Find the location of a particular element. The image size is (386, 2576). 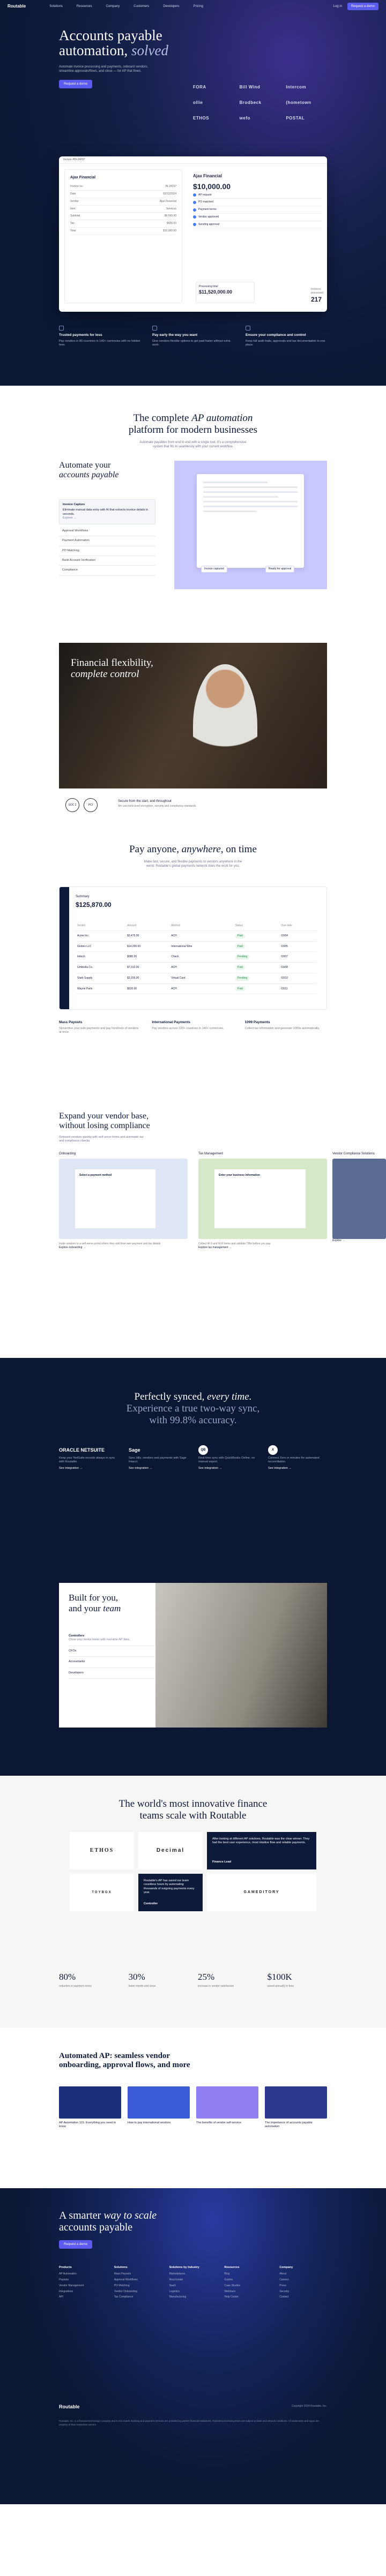

table-row: Umbrella Co. $7,310.00 ACH Paid 03/08 is located at coordinates (196, 967).